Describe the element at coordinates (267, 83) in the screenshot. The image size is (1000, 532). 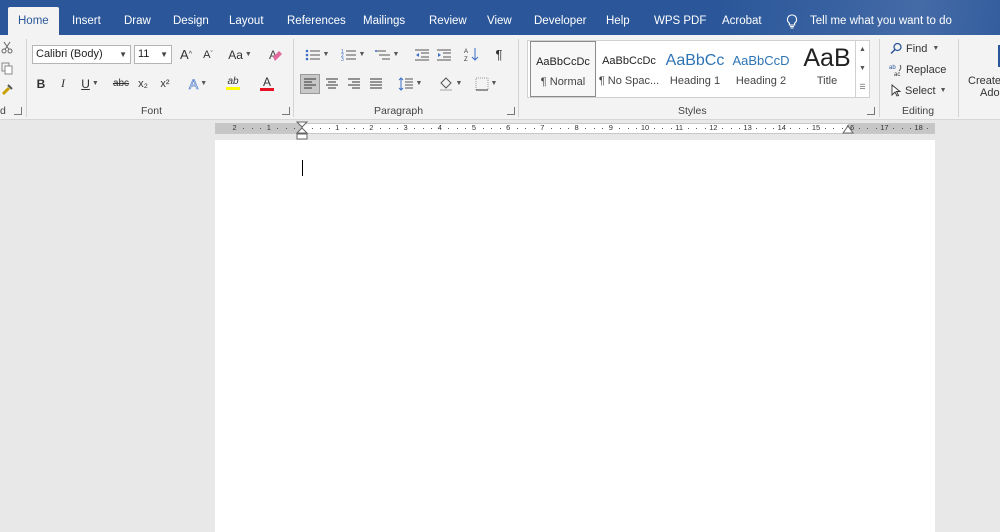
I see `font-color-button: A` at that location.